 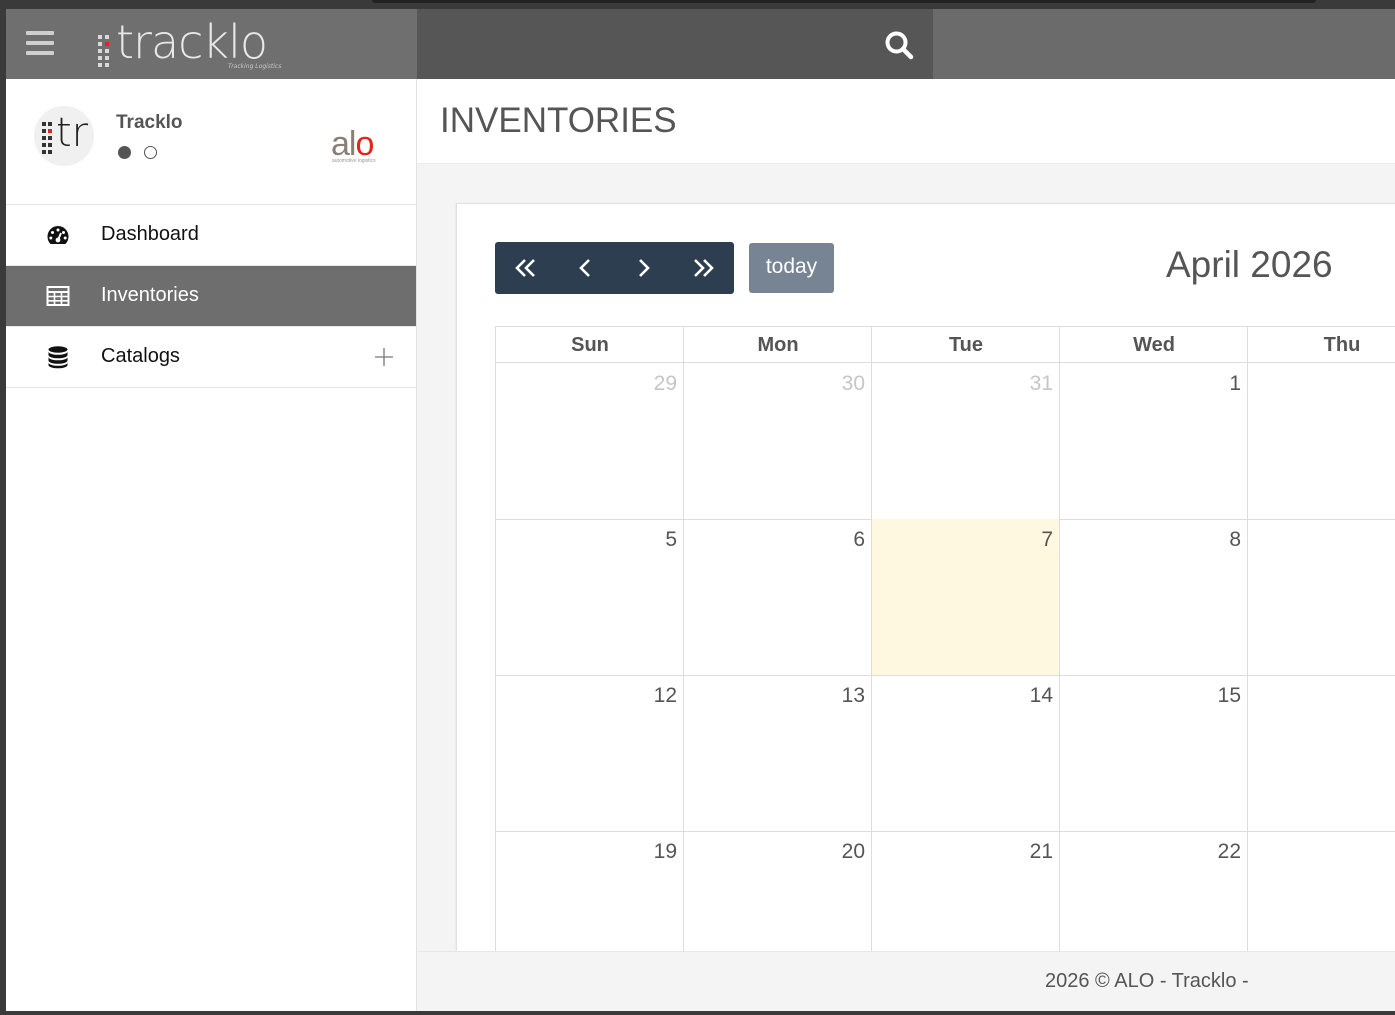 I want to click on calendar-nav-buttons, so click(x=614, y=268).